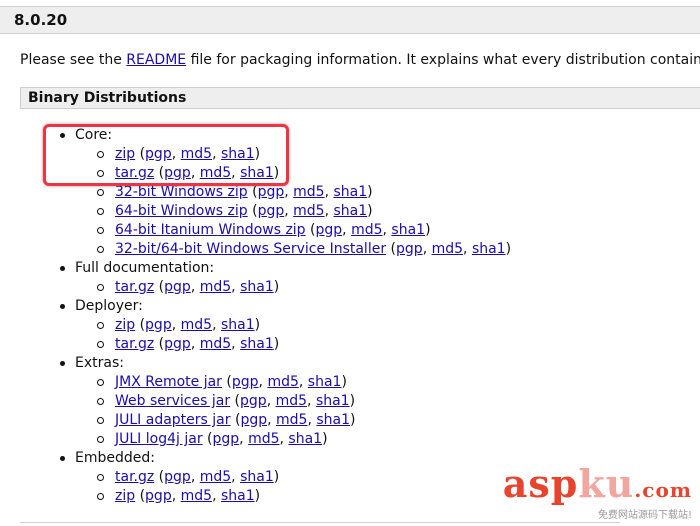 The image size is (700, 526). What do you see at coordinates (250, 249) in the screenshot?
I see `download-link: 32-bit/64-bit Windows Service Installer` at bounding box center [250, 249].